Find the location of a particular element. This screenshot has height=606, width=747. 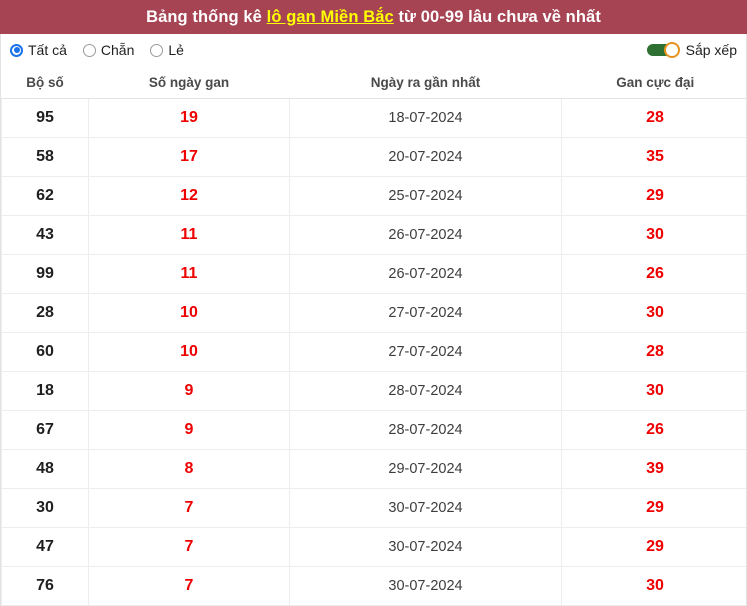

cell-so-ngay-gan: 11 is located at coordinates (189, 235).